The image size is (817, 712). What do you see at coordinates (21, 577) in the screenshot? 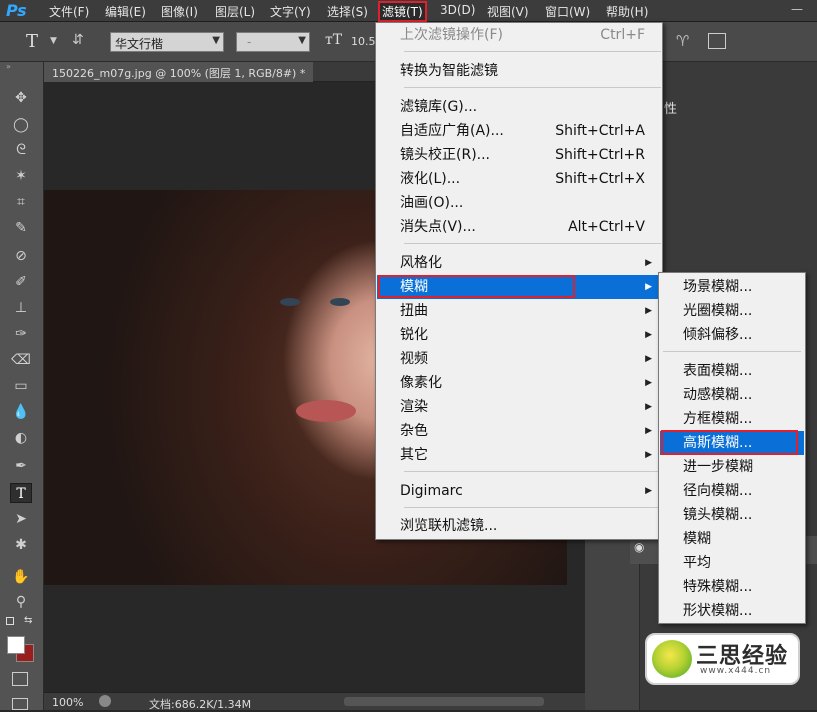
I see `hand-tool-icon: ✋` at bounding box center [21, 577].